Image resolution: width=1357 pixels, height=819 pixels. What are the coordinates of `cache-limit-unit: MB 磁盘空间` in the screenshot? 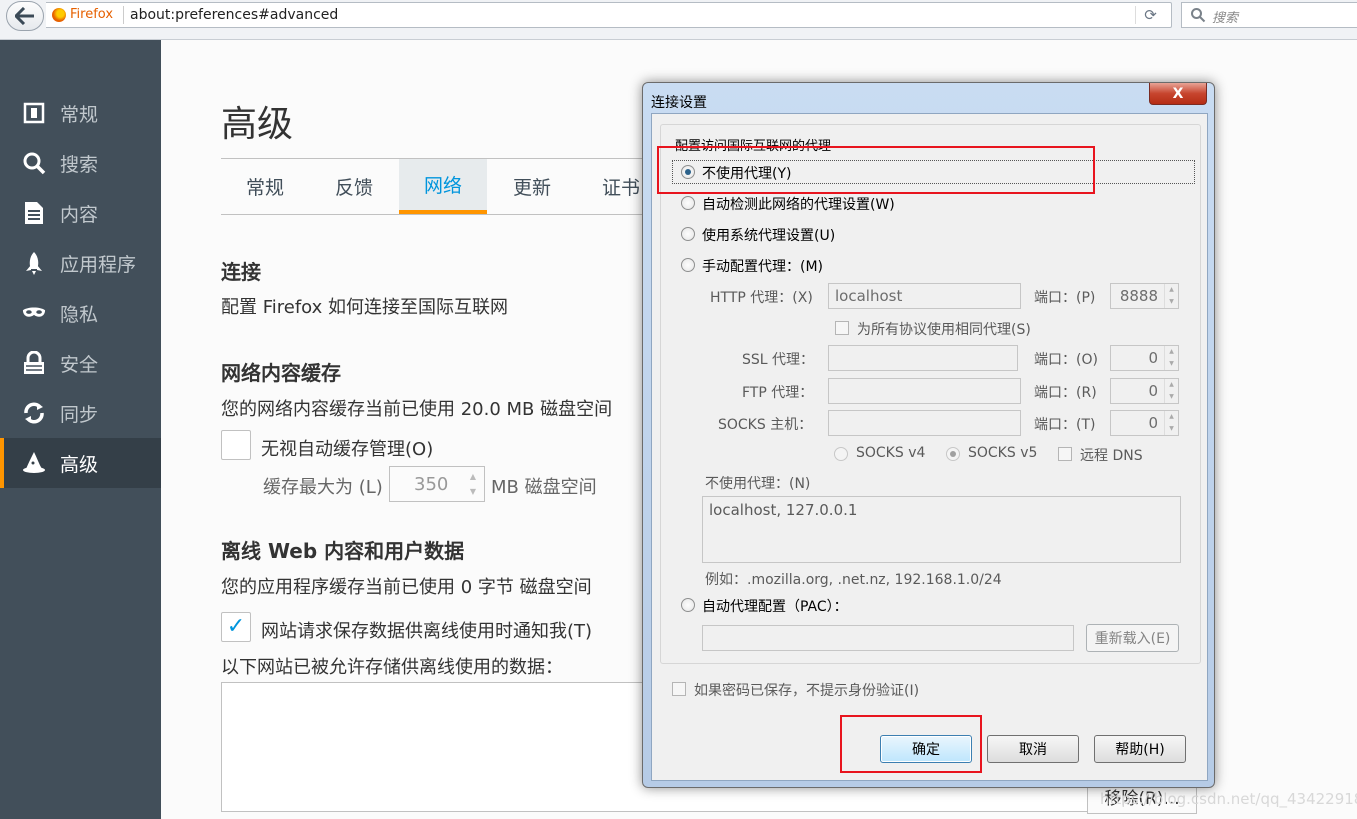 It's located at (544, 487).